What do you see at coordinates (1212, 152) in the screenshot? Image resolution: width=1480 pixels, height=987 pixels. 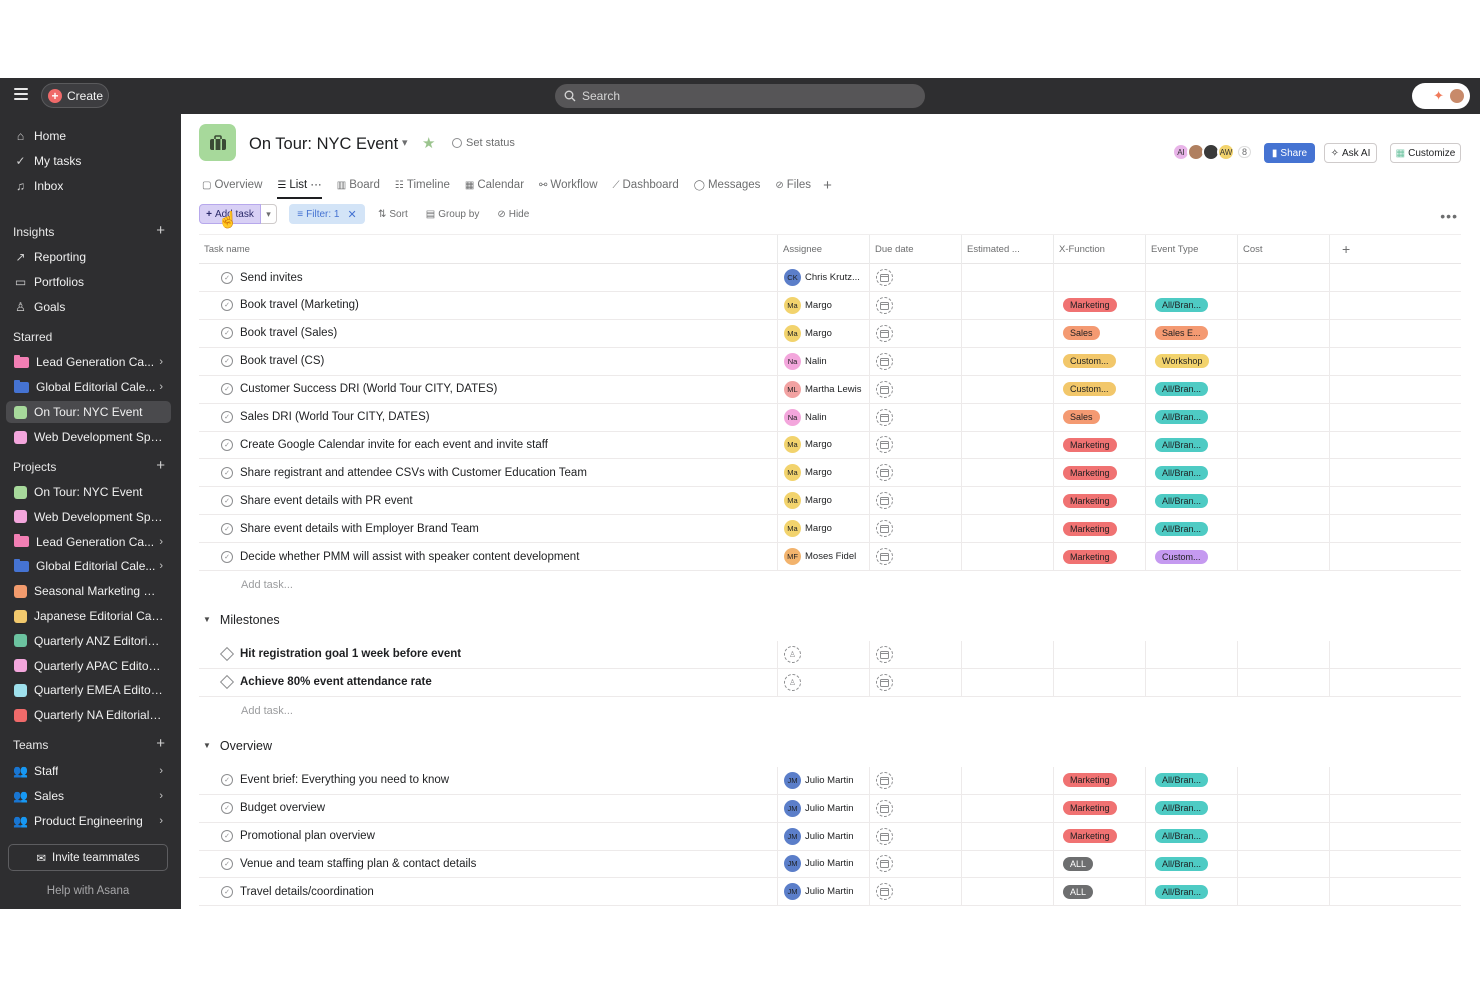 I see `member-avatars: AI AW 8` at bounding box center [1212, 152].